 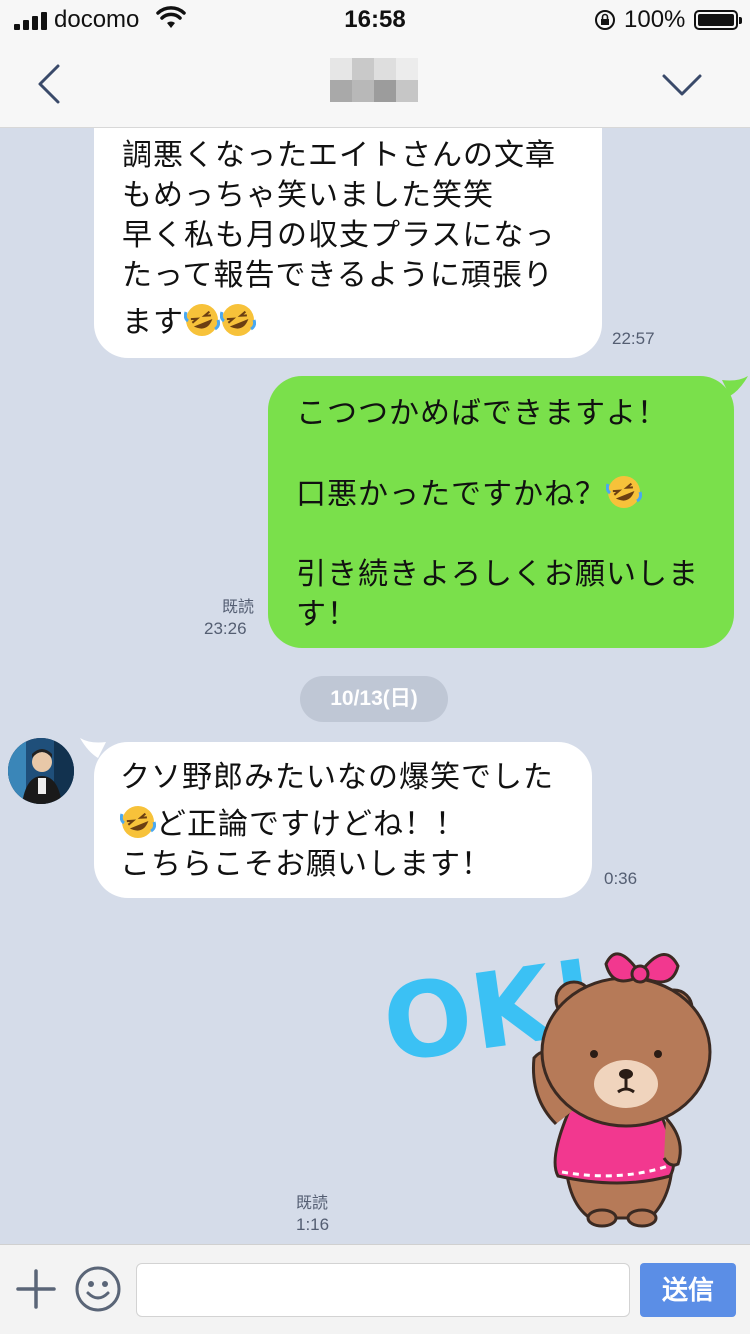 What do you see at coordinates (327, 614) in the screenshot?
I see `message-line: す！` at bounding box center [327, 614].